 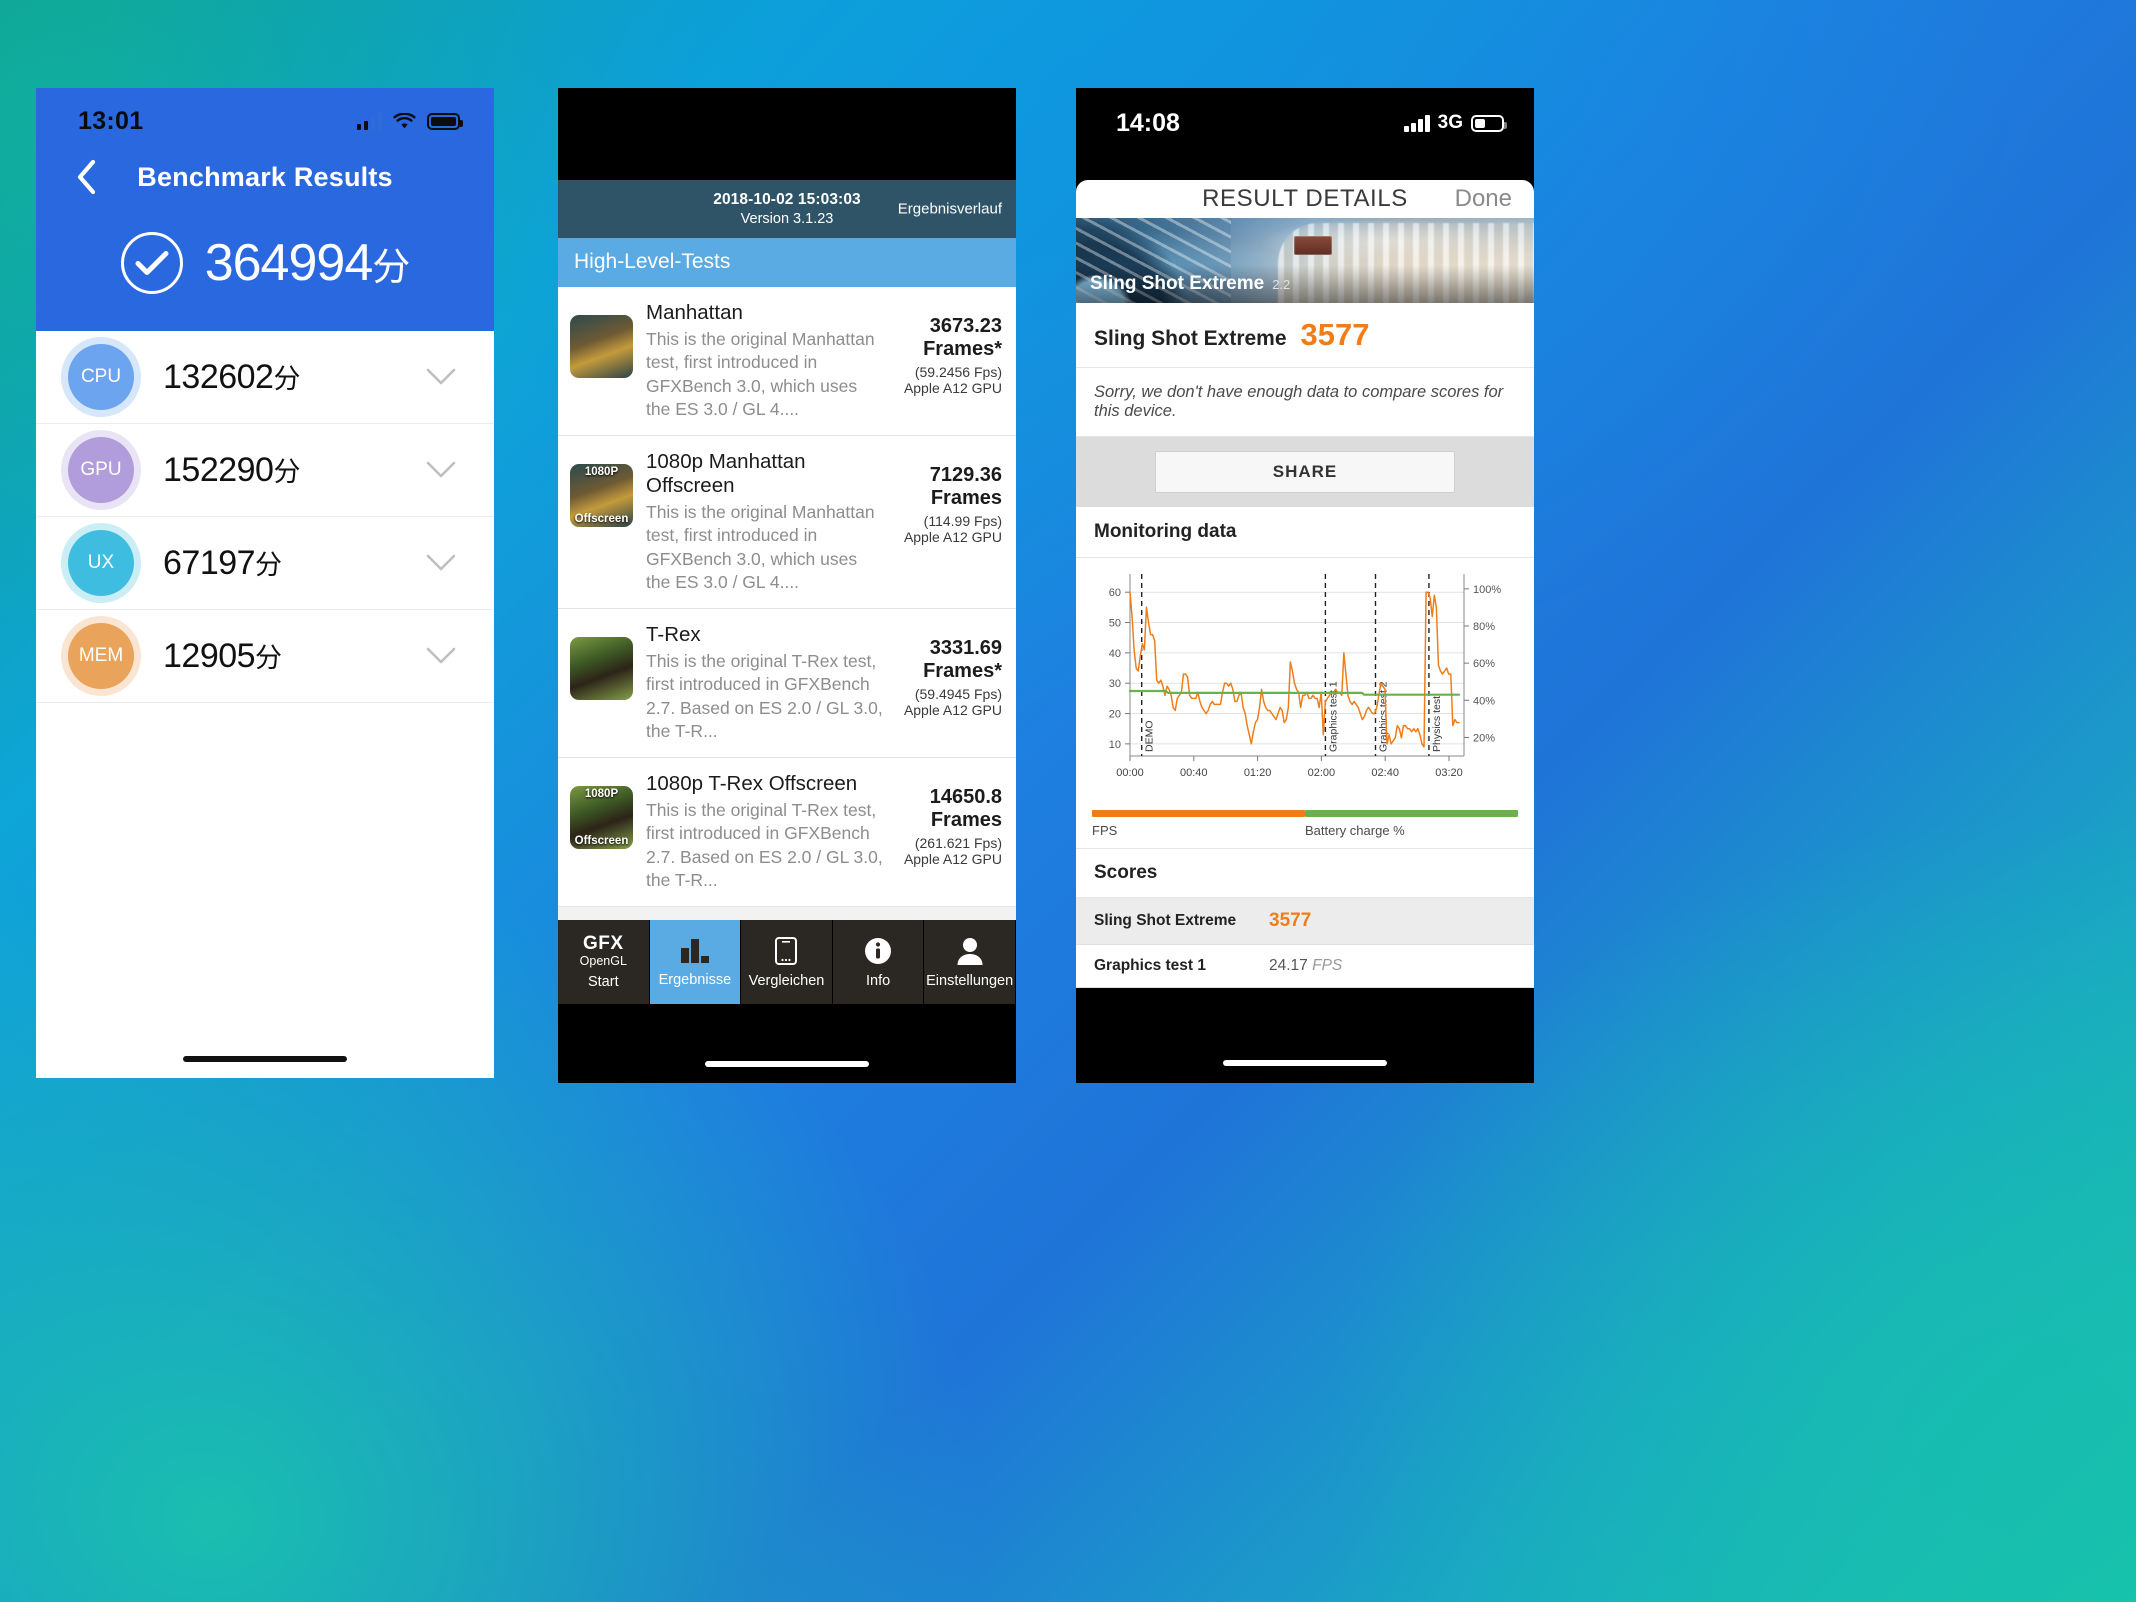 I want to click on svg-text: 60%, so click(x=1484, y=664).